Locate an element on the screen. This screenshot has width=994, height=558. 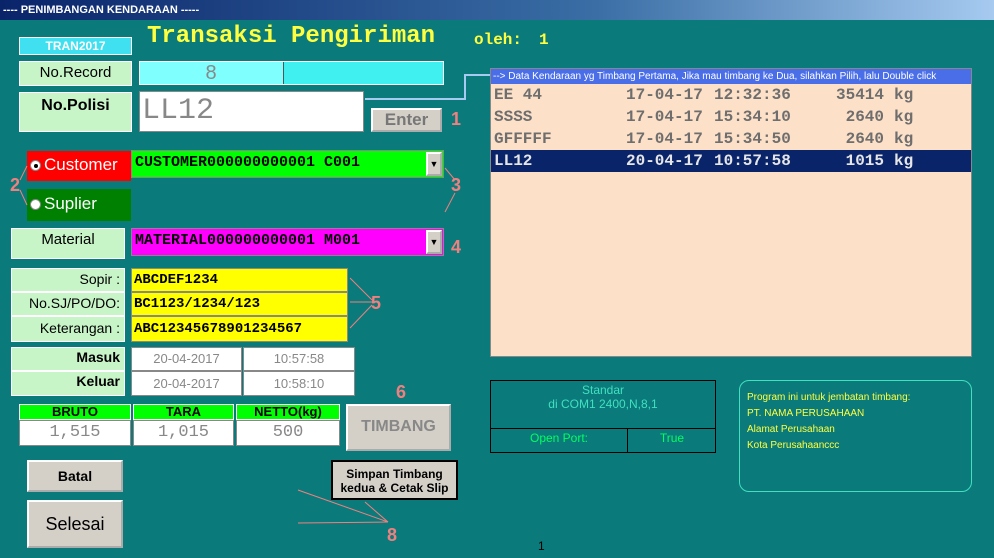
footer-page: 1 is located at coordinates (541, 546).